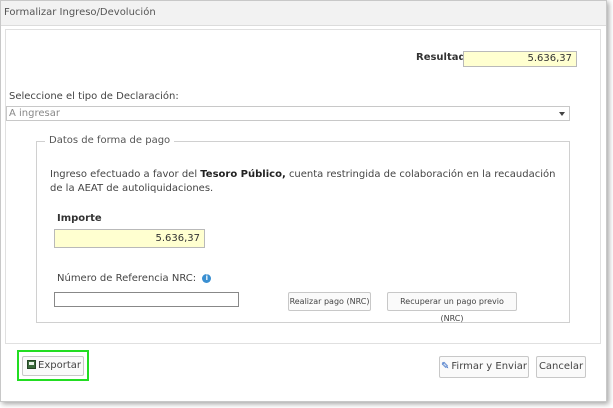 This screenshot has height=408, width=613. What do you see at coordinates (243, 174) in the screenshot?
I see `ingreso-text-bold: Tesoro Público,` at bounding box center [243, 174].